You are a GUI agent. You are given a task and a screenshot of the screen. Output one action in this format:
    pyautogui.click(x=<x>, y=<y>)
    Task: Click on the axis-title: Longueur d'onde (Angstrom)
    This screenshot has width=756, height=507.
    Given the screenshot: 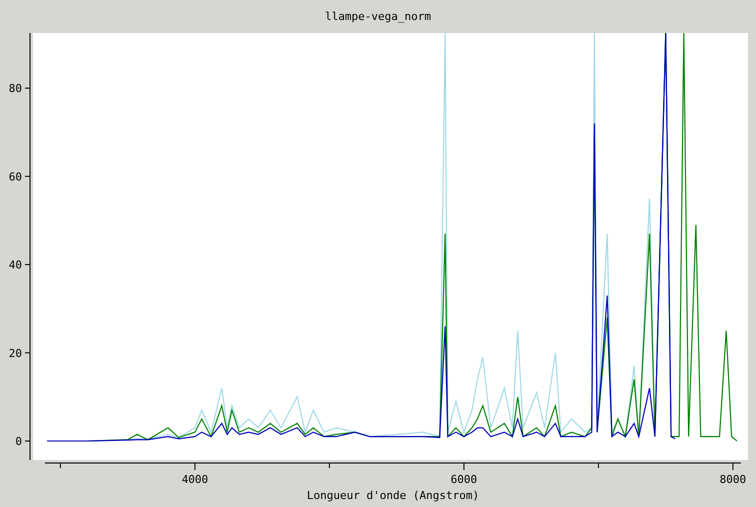 What is the action you would take?
    pyautogui.click(x=393, y=495)
    